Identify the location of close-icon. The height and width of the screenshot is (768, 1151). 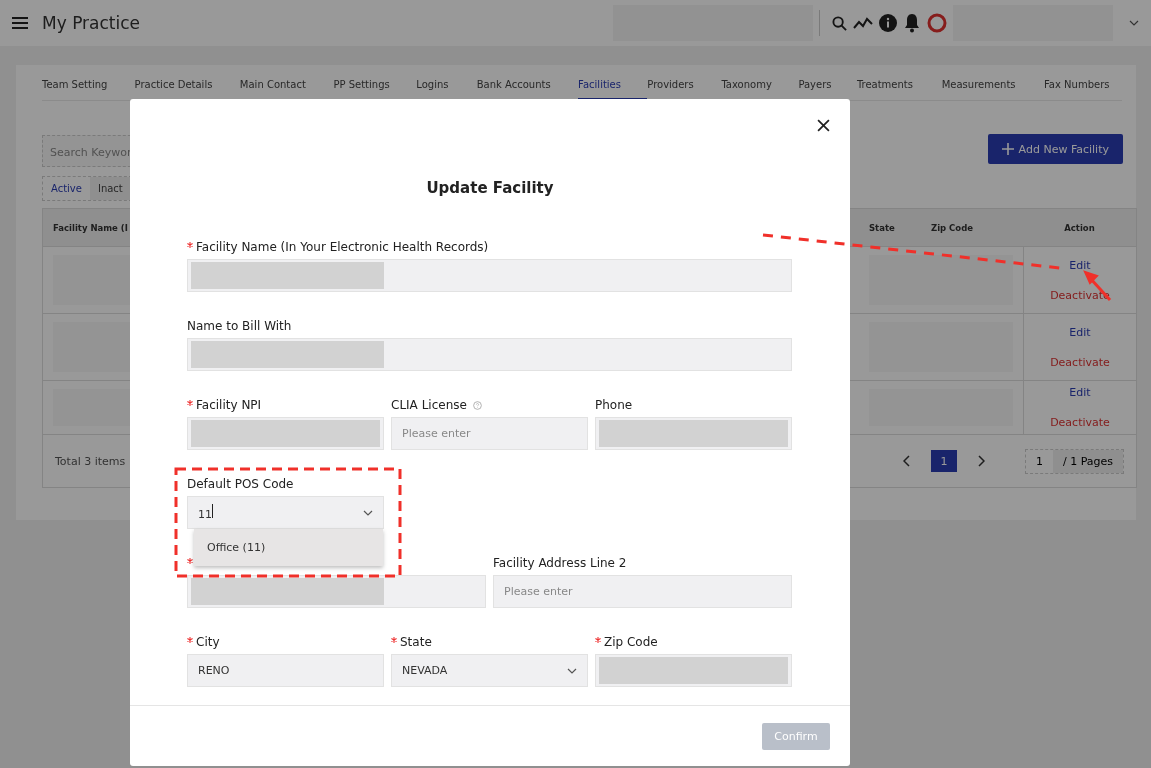
(823, 125).